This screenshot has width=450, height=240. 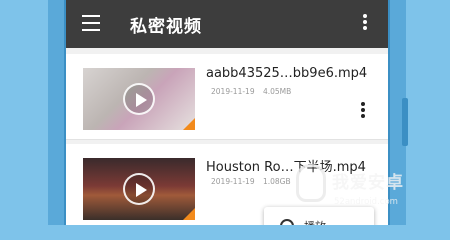 What do you see at coordinates (311, 183) in the screenshot?
I see `watermark-logo-icon` at bounding box center [311, 183].